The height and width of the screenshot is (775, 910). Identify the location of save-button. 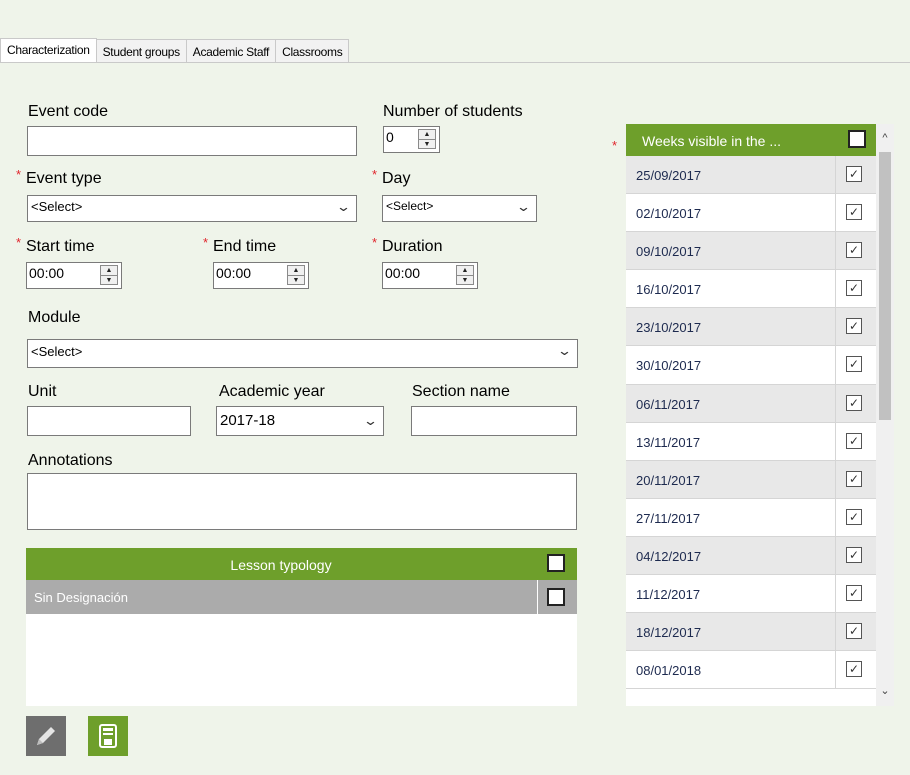
(108, 736).